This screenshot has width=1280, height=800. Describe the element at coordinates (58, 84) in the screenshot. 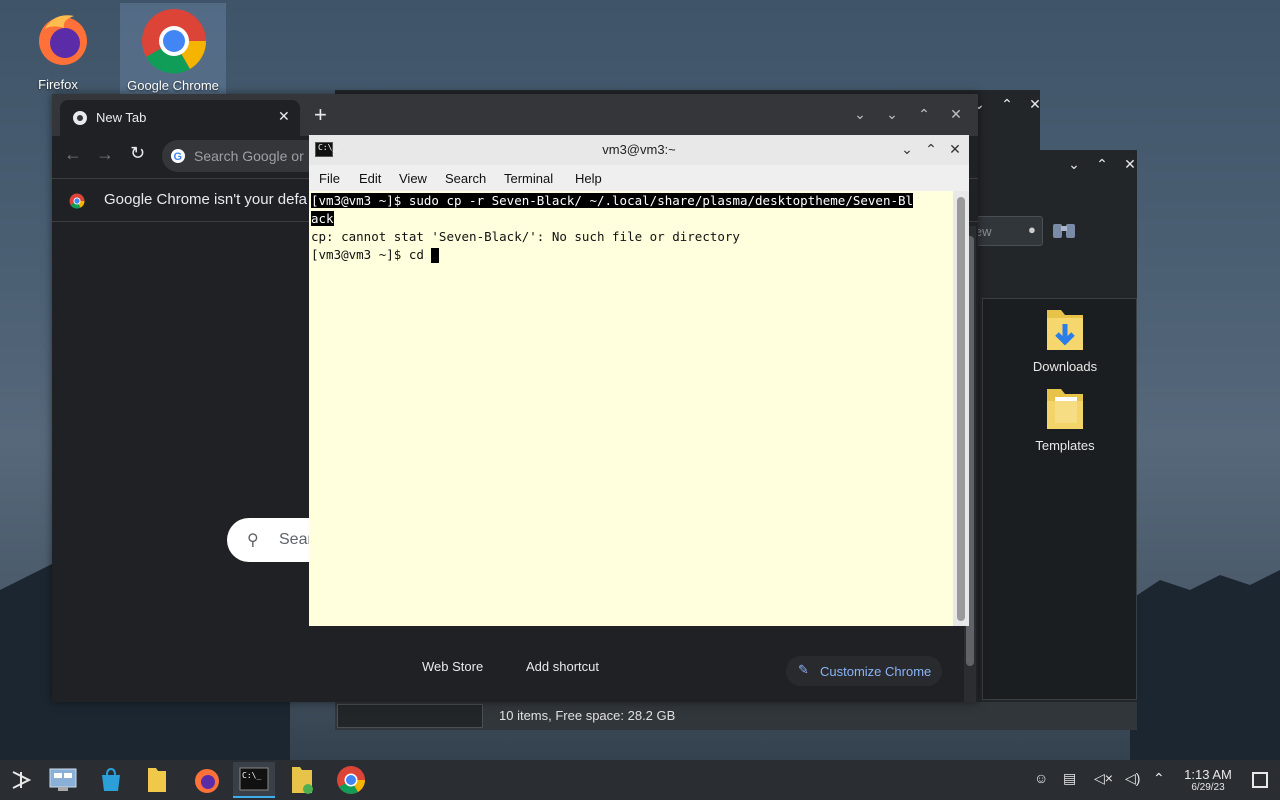

I see `desktop-icon-label: Firefox` at that location.